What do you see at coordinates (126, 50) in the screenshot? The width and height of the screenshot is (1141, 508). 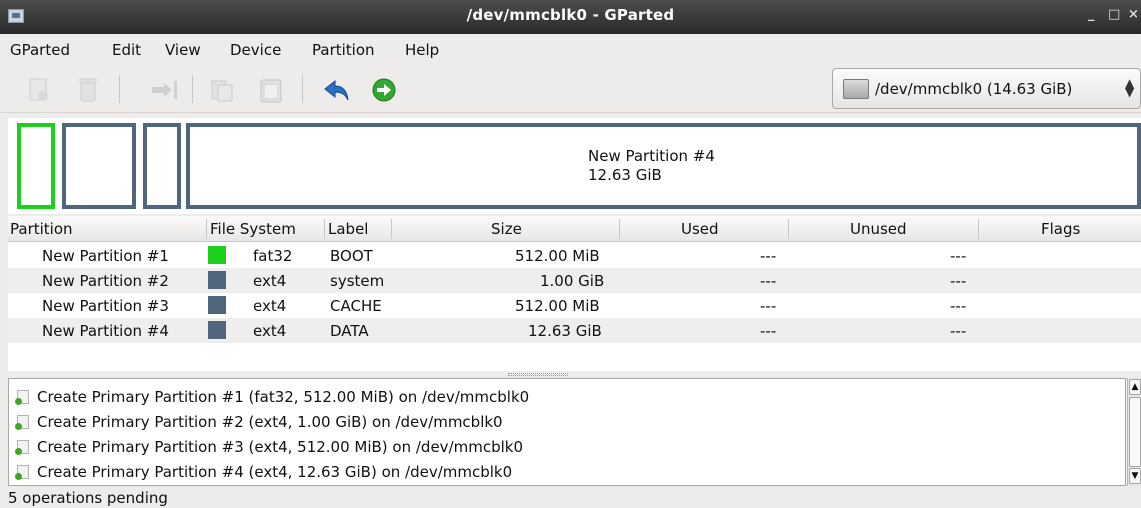 I see `menu-edit: Edit` at bounding box center [126, 50].